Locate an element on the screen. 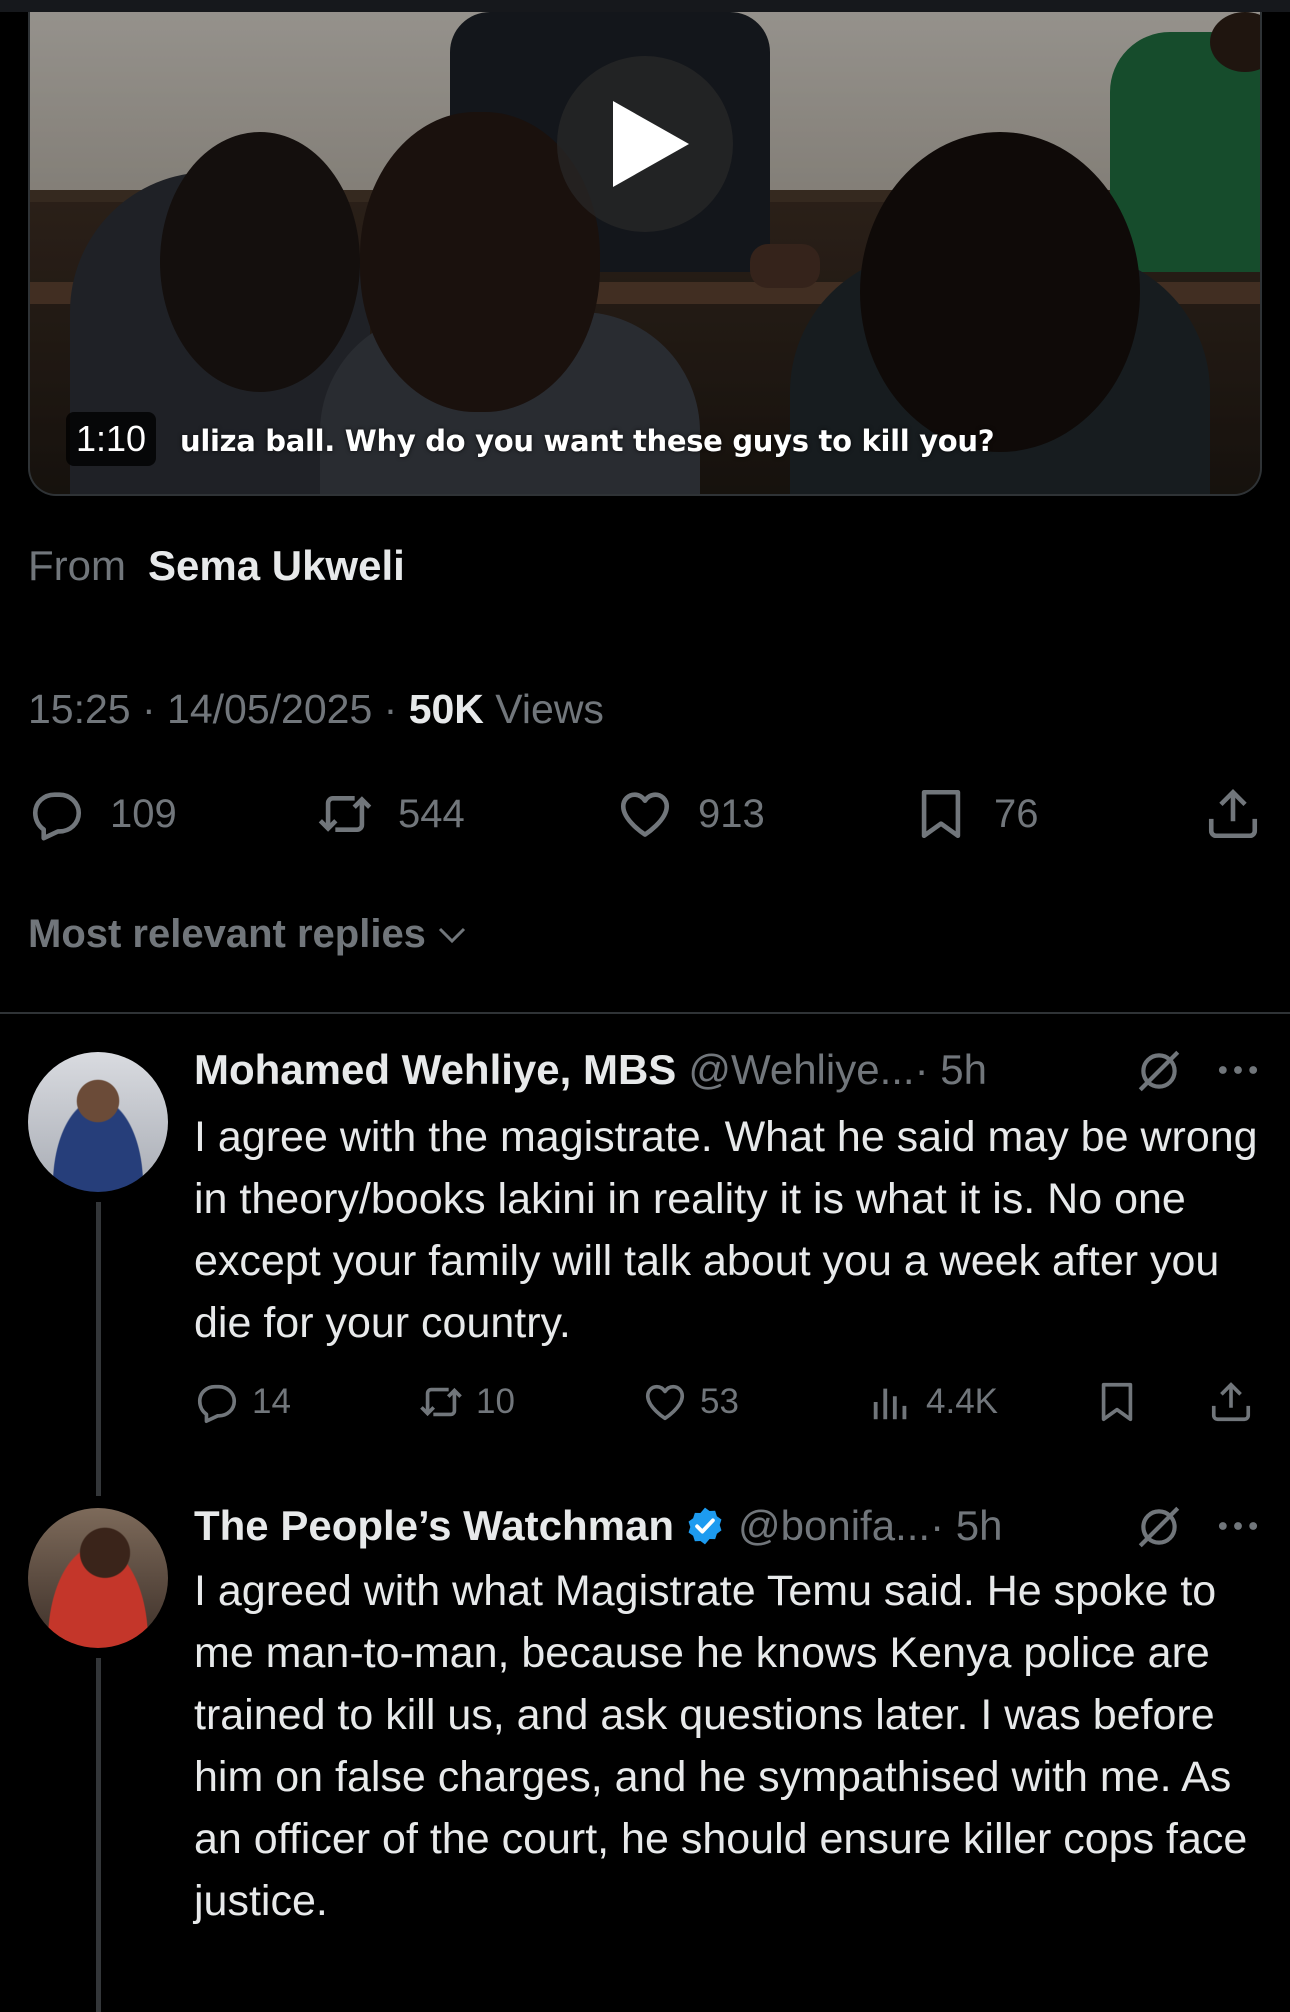  post-actions: 109 544 913 76 is located at coordinates (645, 814).